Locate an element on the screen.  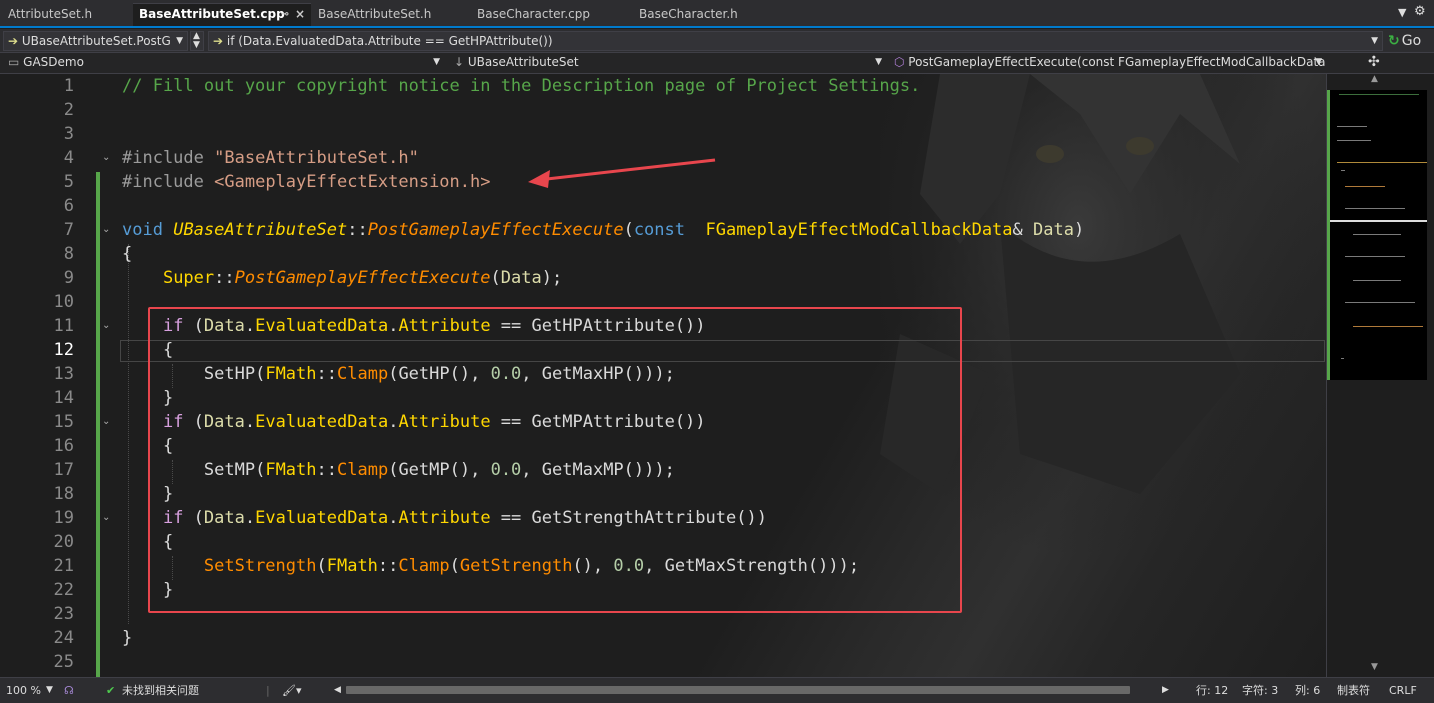
tab-basecharacter-h: BaseCharacter.h is located at coordinates (705, 15).